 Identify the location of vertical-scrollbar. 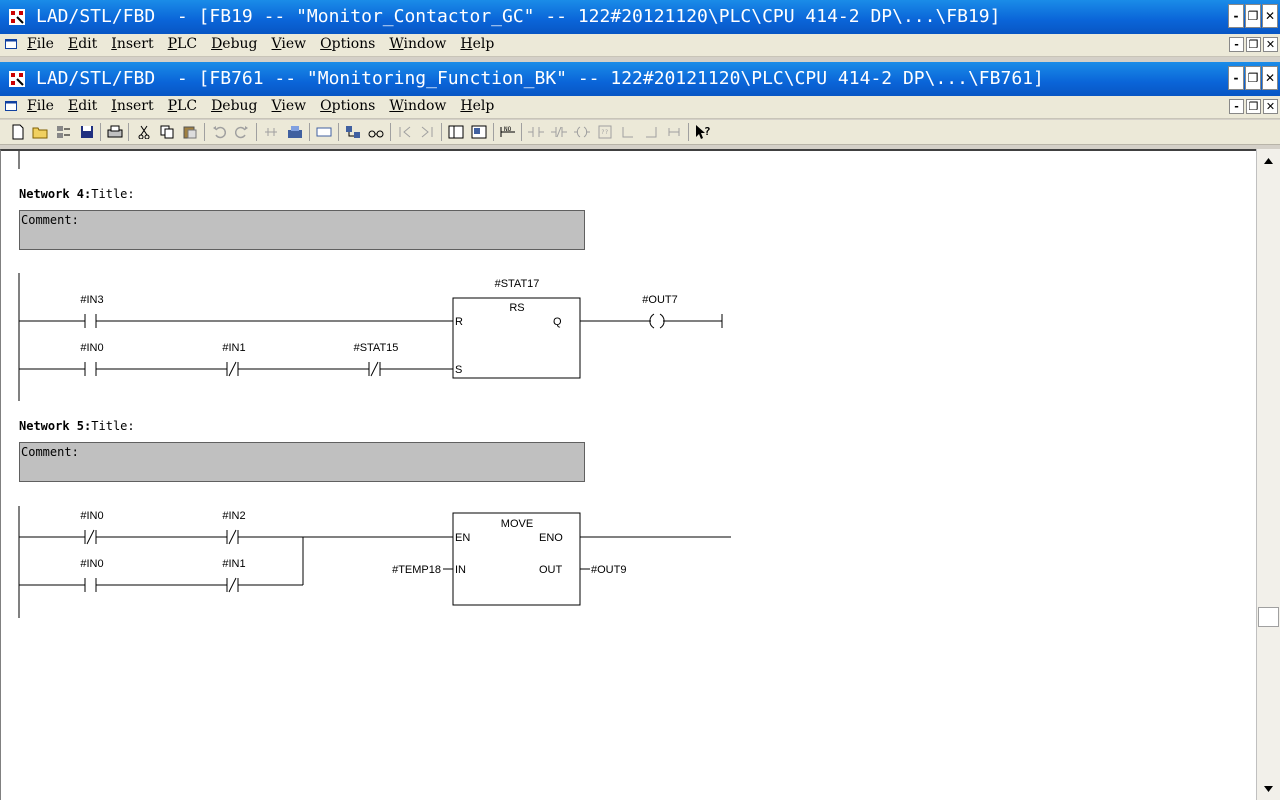
(1268, 474).